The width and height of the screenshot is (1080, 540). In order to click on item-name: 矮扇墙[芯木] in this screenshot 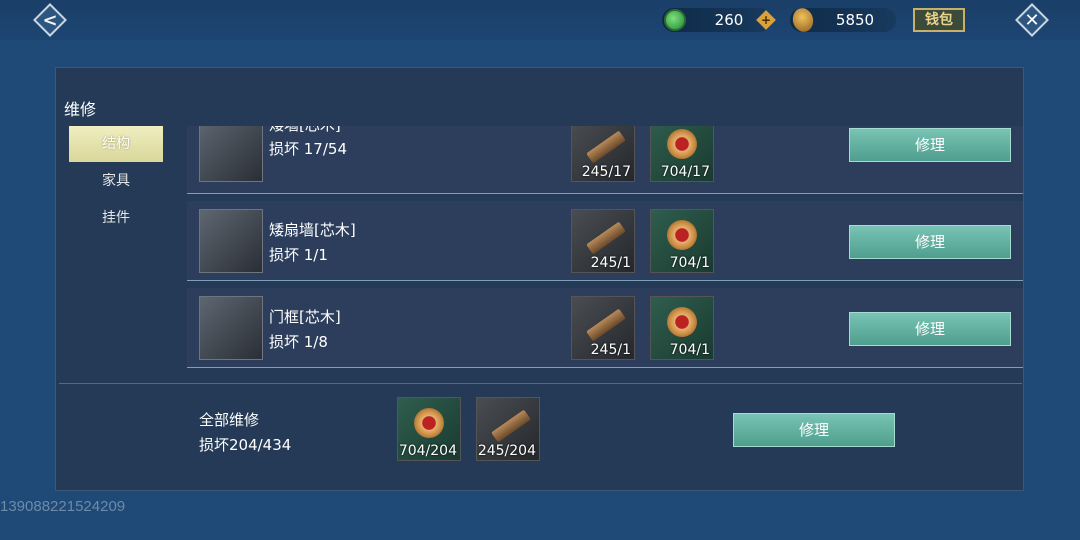, I will do `click(312, 230)`.